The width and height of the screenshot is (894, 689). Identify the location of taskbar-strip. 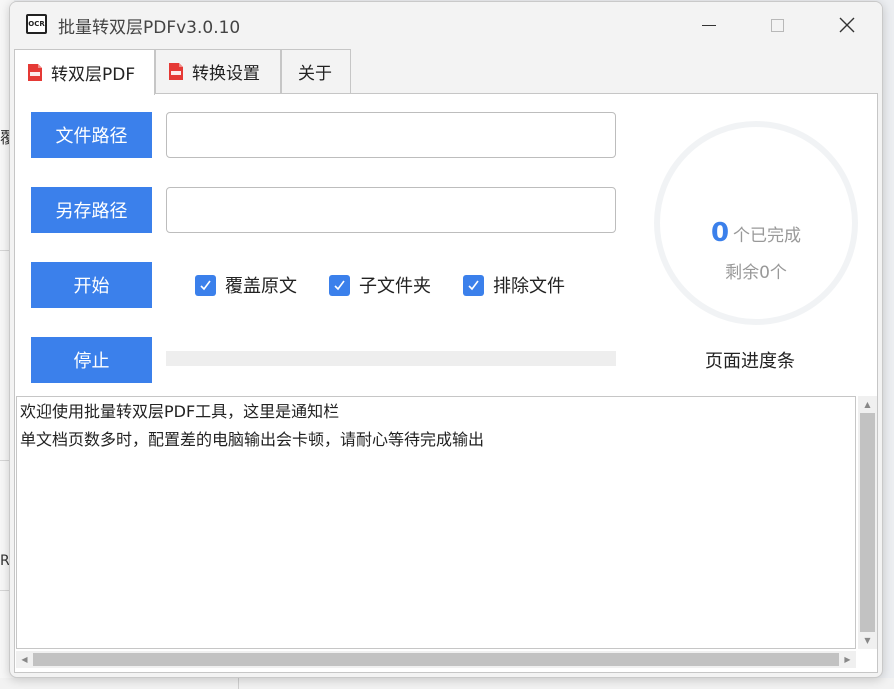
(447, 683).